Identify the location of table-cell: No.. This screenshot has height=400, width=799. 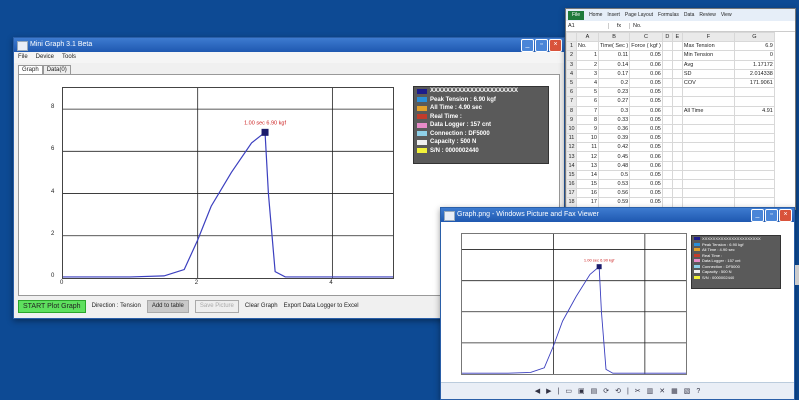
(587, 46).